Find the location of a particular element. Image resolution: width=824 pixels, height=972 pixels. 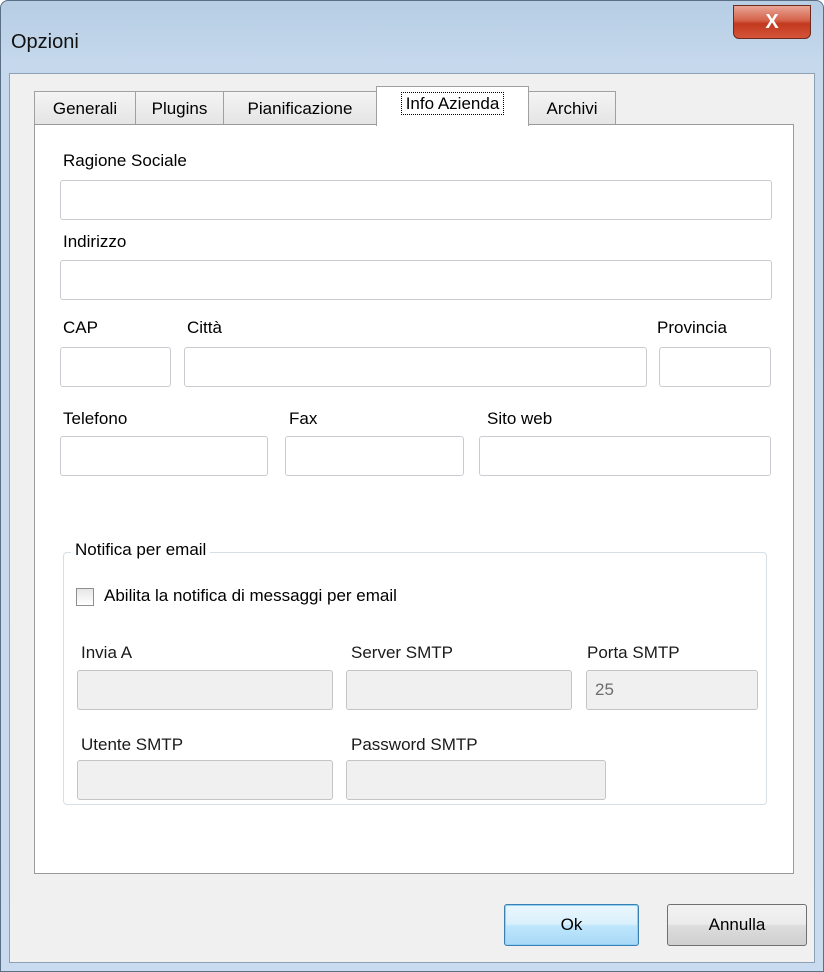

utente-smtp-label: Utente SMTP is located at coordinates (132, 744).